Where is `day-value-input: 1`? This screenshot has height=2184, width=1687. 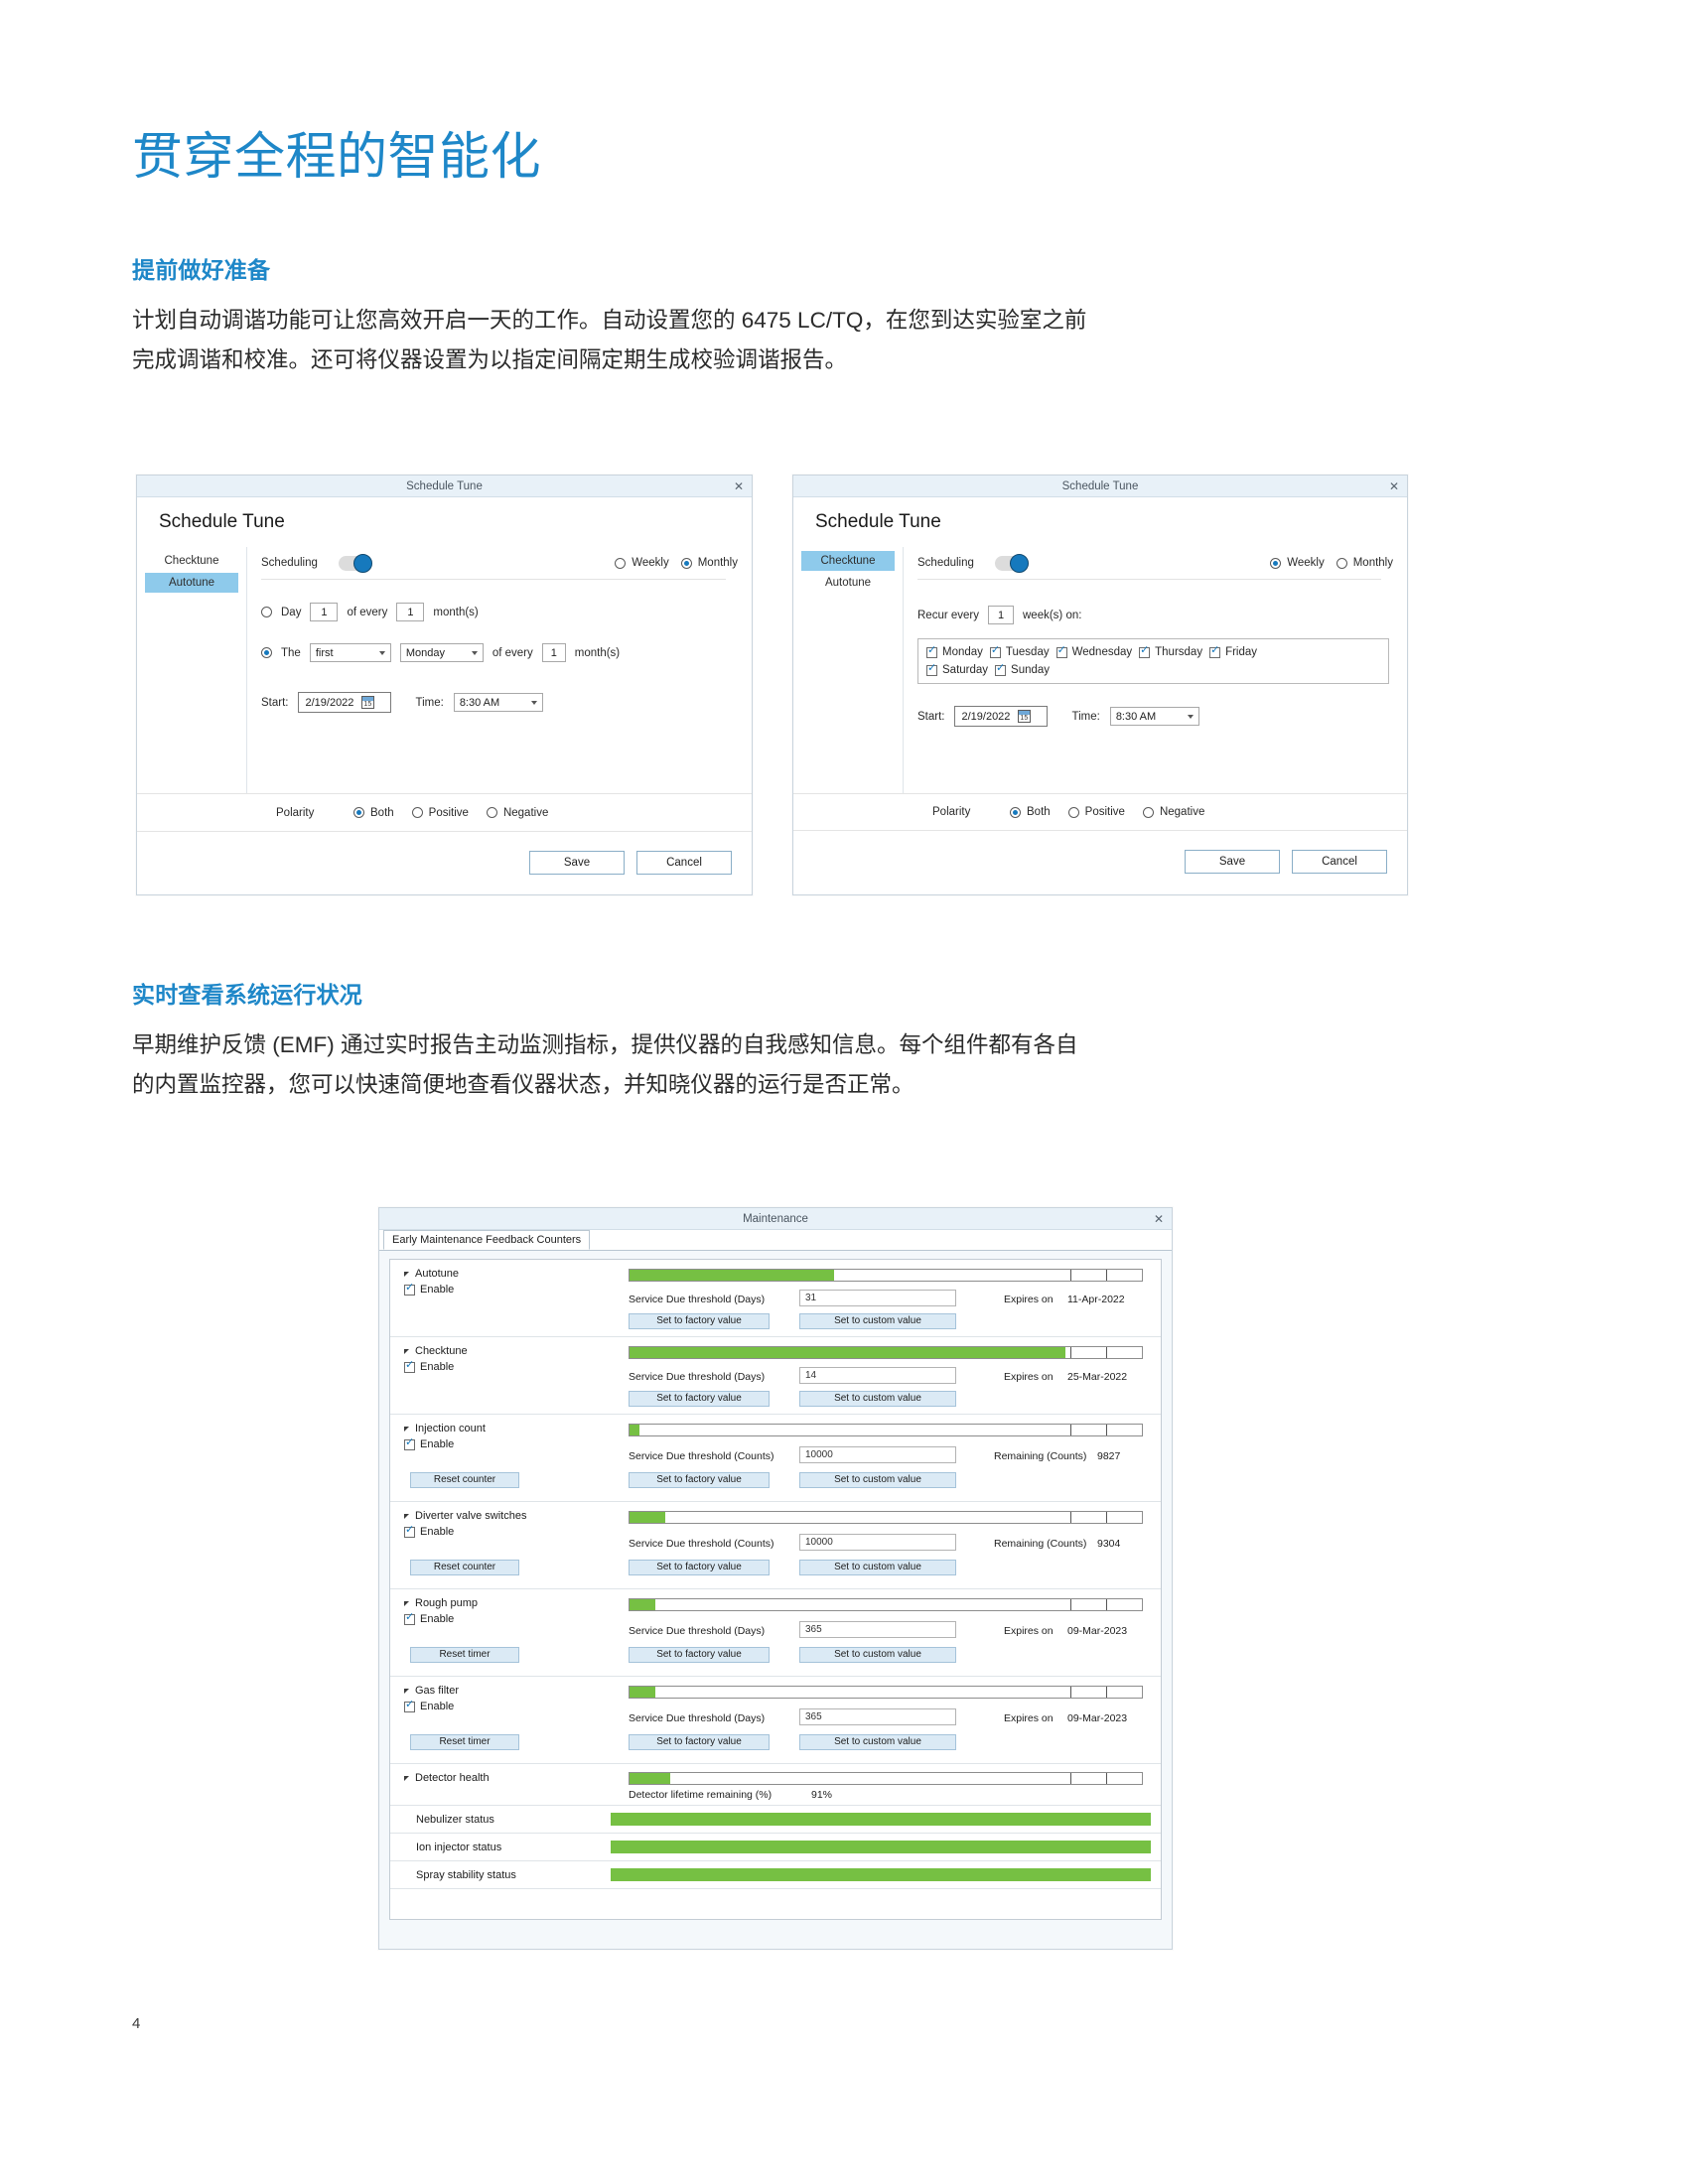
day-value-input: 1 is located at coordinates (324, 612).